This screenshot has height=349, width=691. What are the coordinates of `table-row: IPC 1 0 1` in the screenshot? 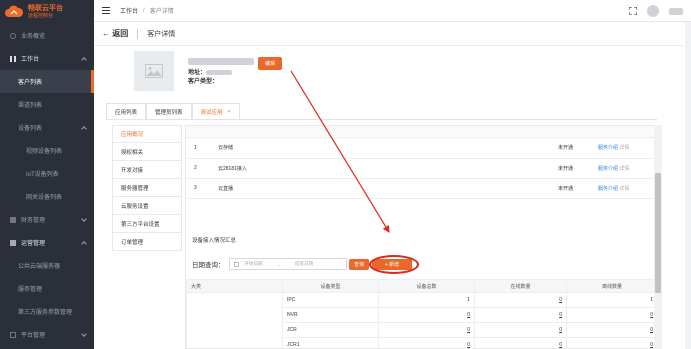 It's located at (421, 320).